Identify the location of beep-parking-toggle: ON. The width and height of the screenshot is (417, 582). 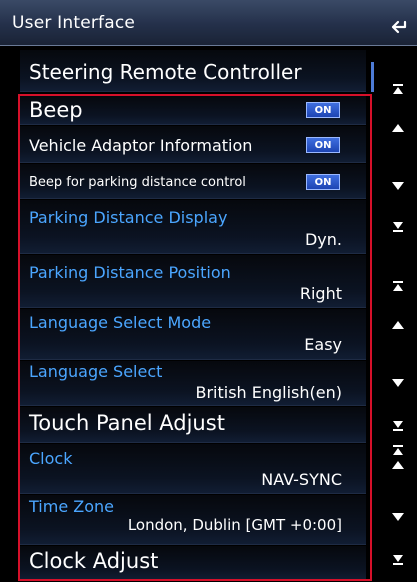
(323, 182).